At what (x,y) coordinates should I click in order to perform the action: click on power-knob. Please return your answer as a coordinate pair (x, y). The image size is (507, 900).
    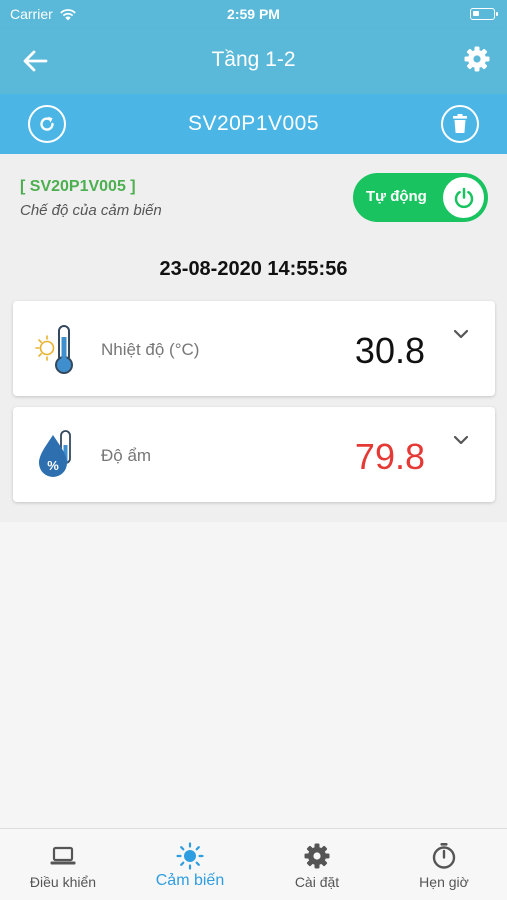
    Looking at the image, I should click on (463, 197).